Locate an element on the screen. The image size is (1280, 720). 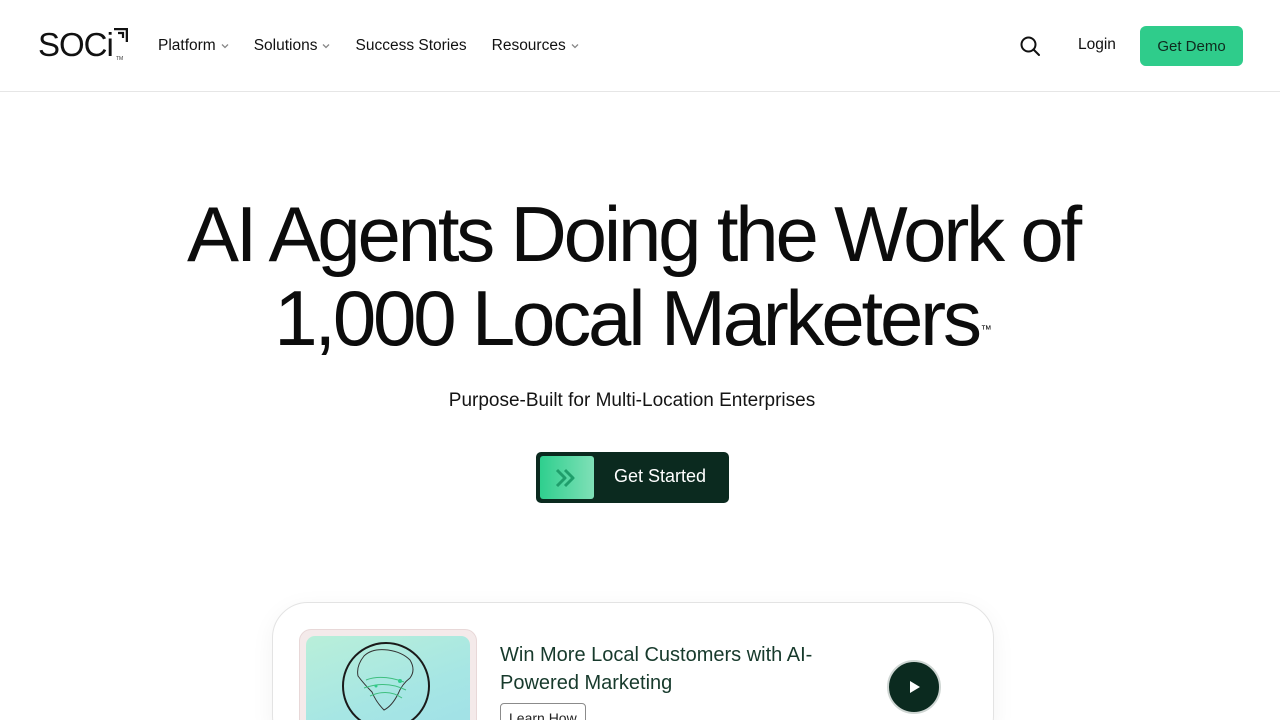
cta-icon-box is located at coordinates (567, 477).